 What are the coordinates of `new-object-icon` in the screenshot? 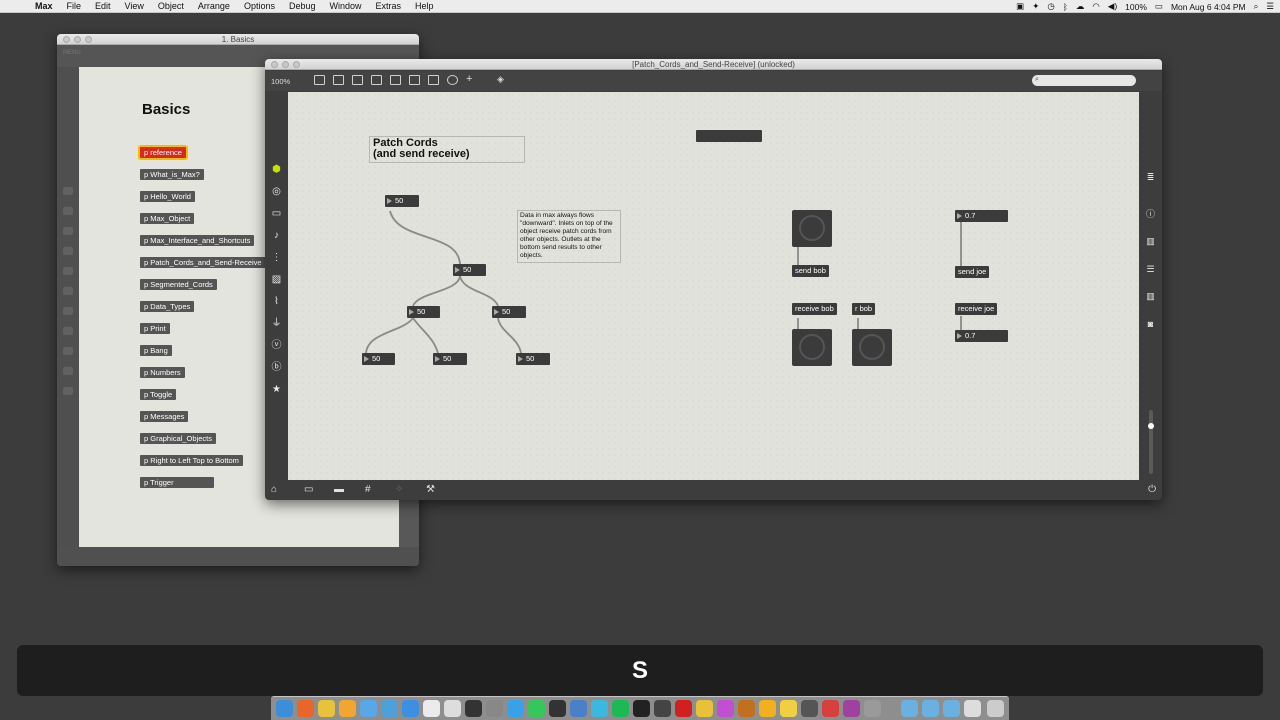 It's located at (319, 80).